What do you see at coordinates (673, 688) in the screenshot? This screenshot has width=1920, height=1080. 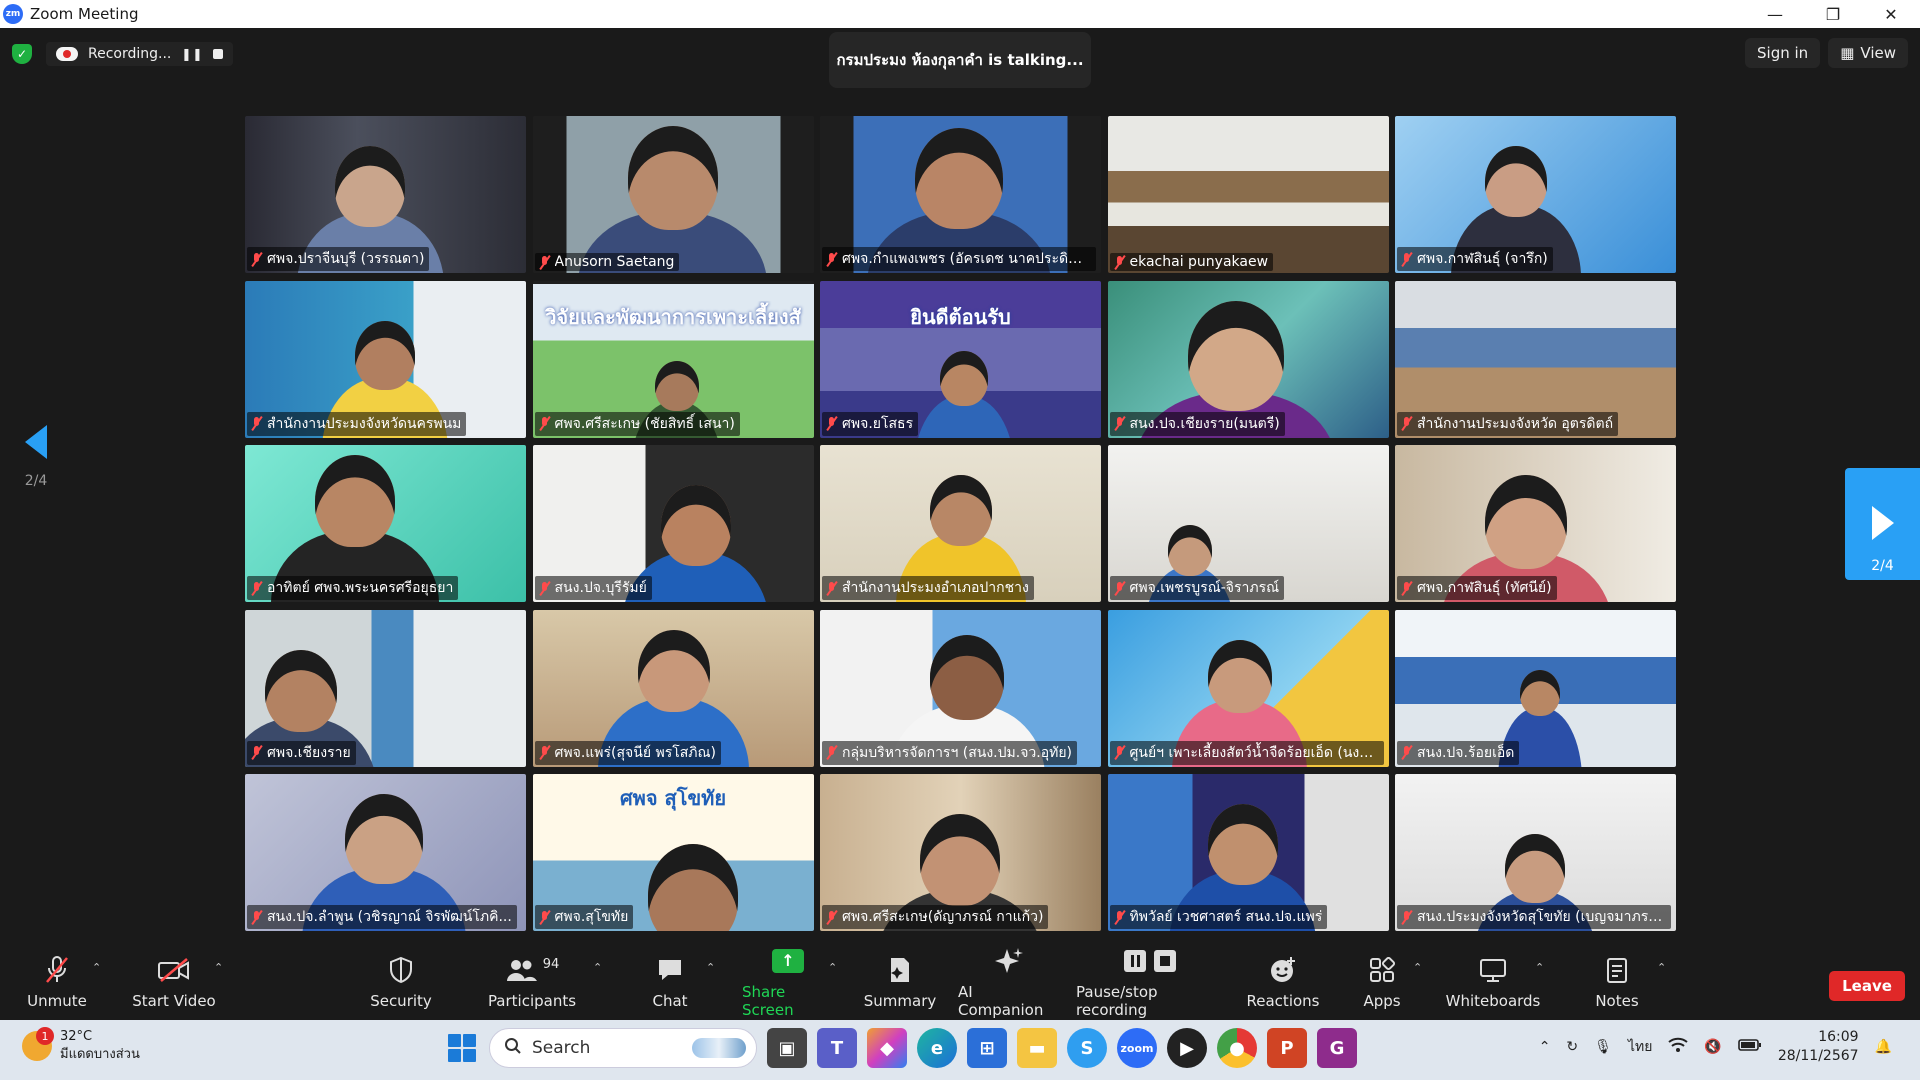 I see `participant-tile: ศพจ.แพร่(สุจนีย์ พรโสภิณ)` at bounding box center [673, 688].